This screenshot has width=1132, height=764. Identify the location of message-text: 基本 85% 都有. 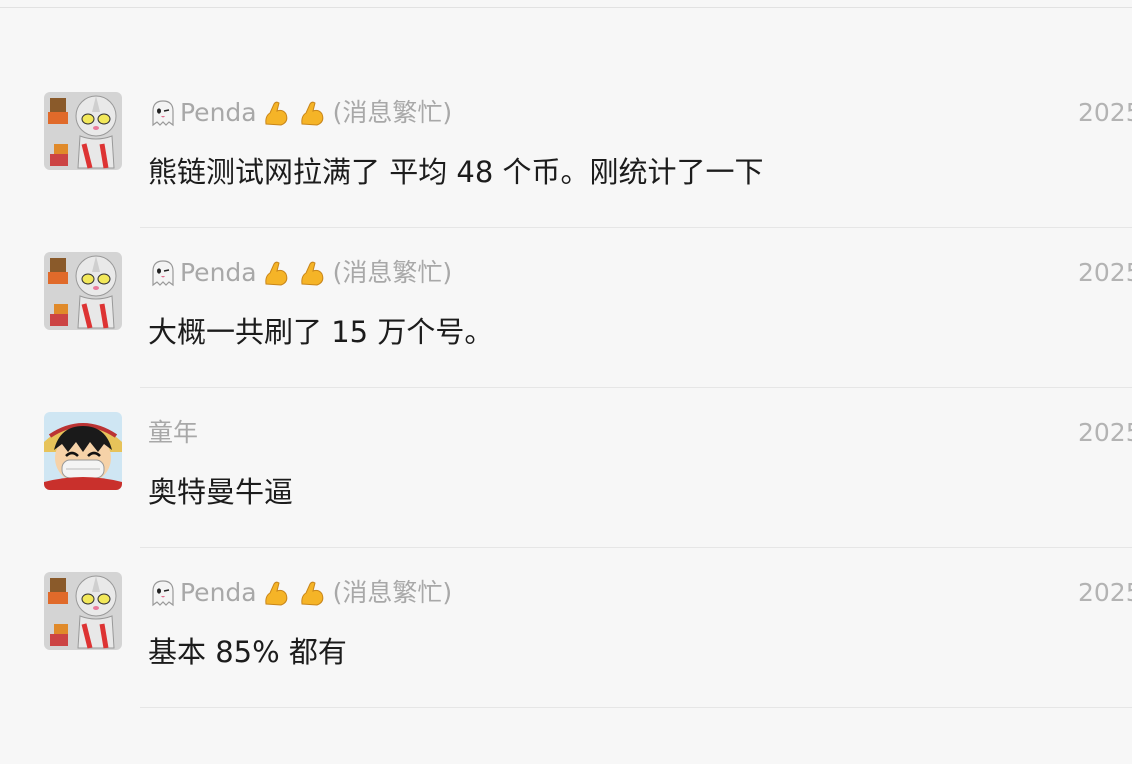
(247, 652).